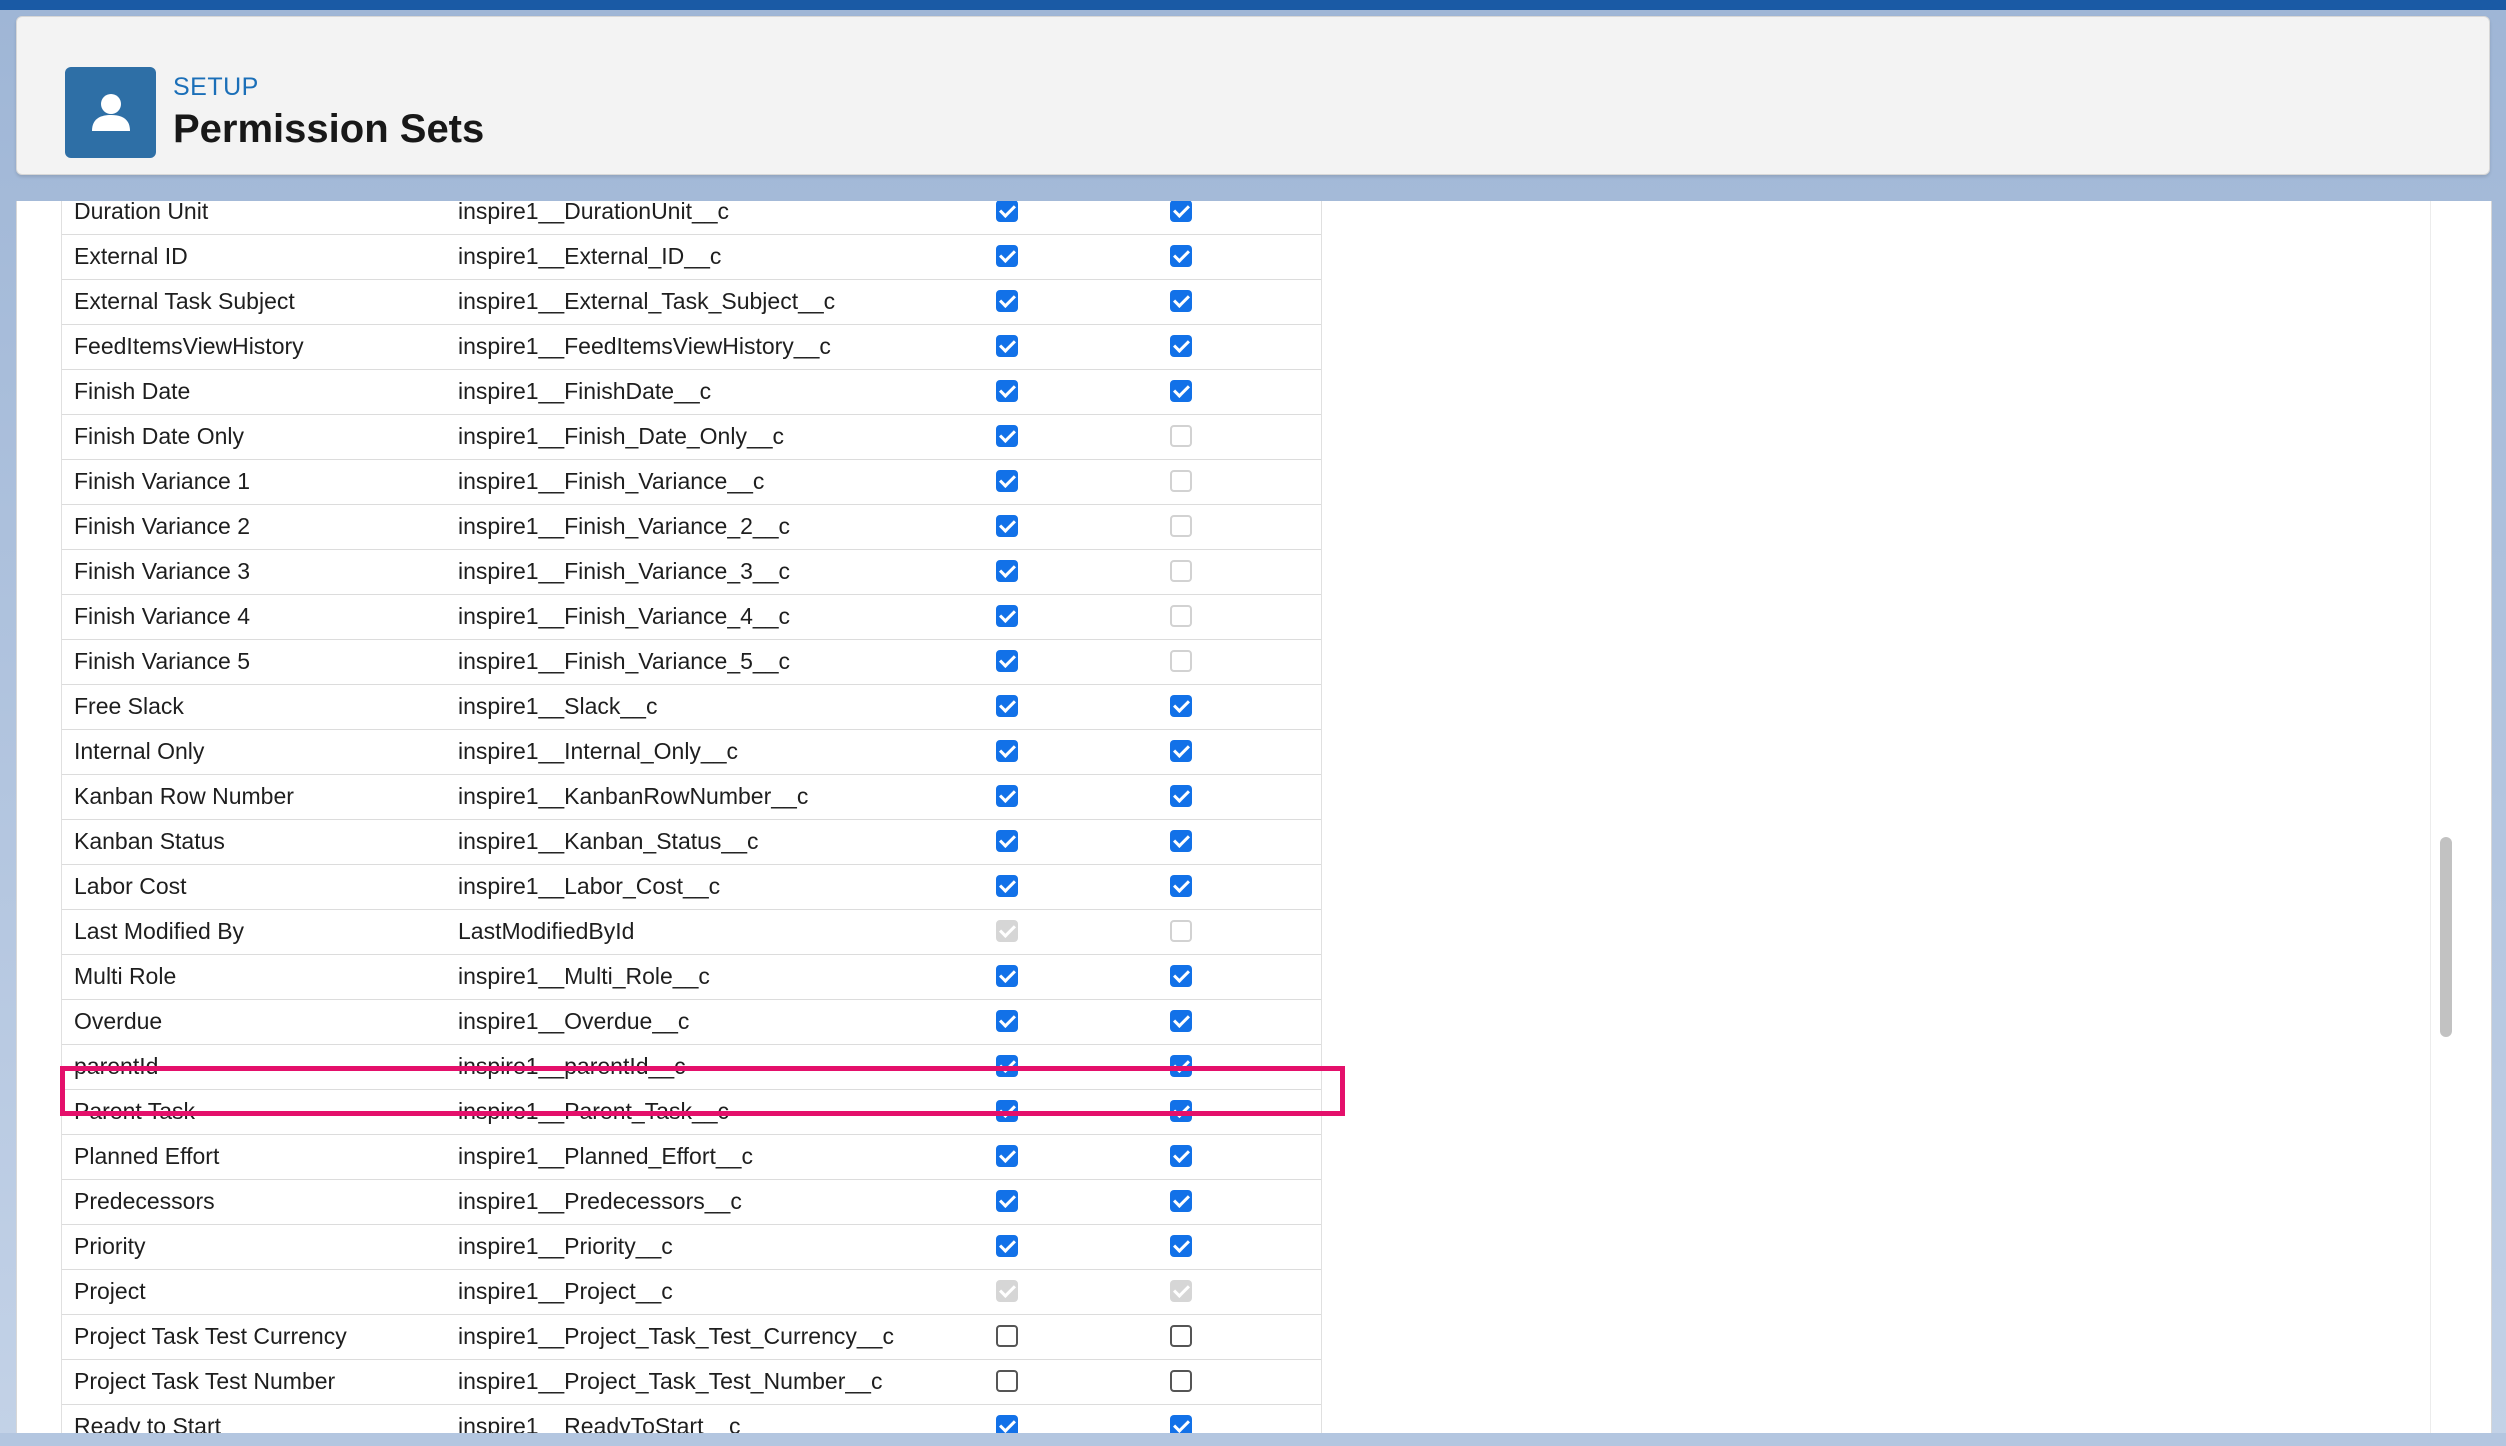  Describe the element at coordinates (691, 1112) in the screenshot. I see `table-row: Parent Task inspire1__Parent_Task__c` at that location.